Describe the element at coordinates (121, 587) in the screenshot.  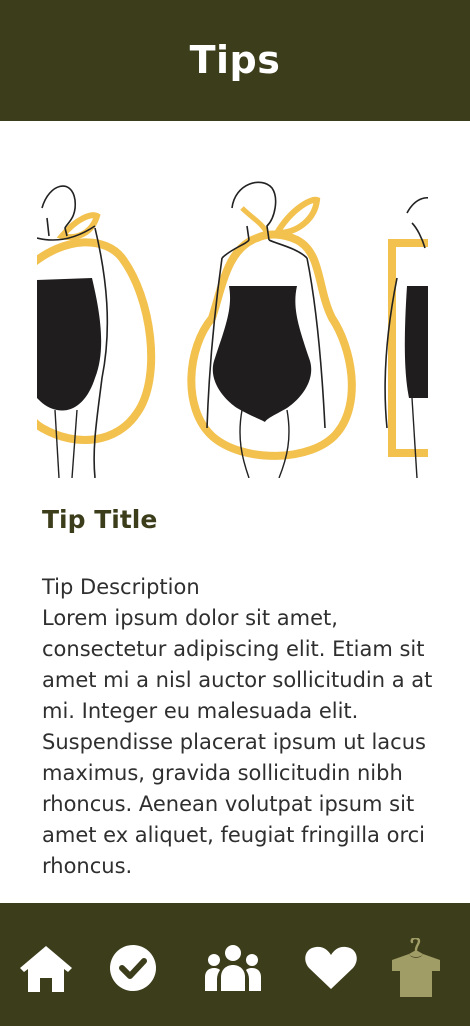
I see `tip-description-heading: Tip Description` at that location.